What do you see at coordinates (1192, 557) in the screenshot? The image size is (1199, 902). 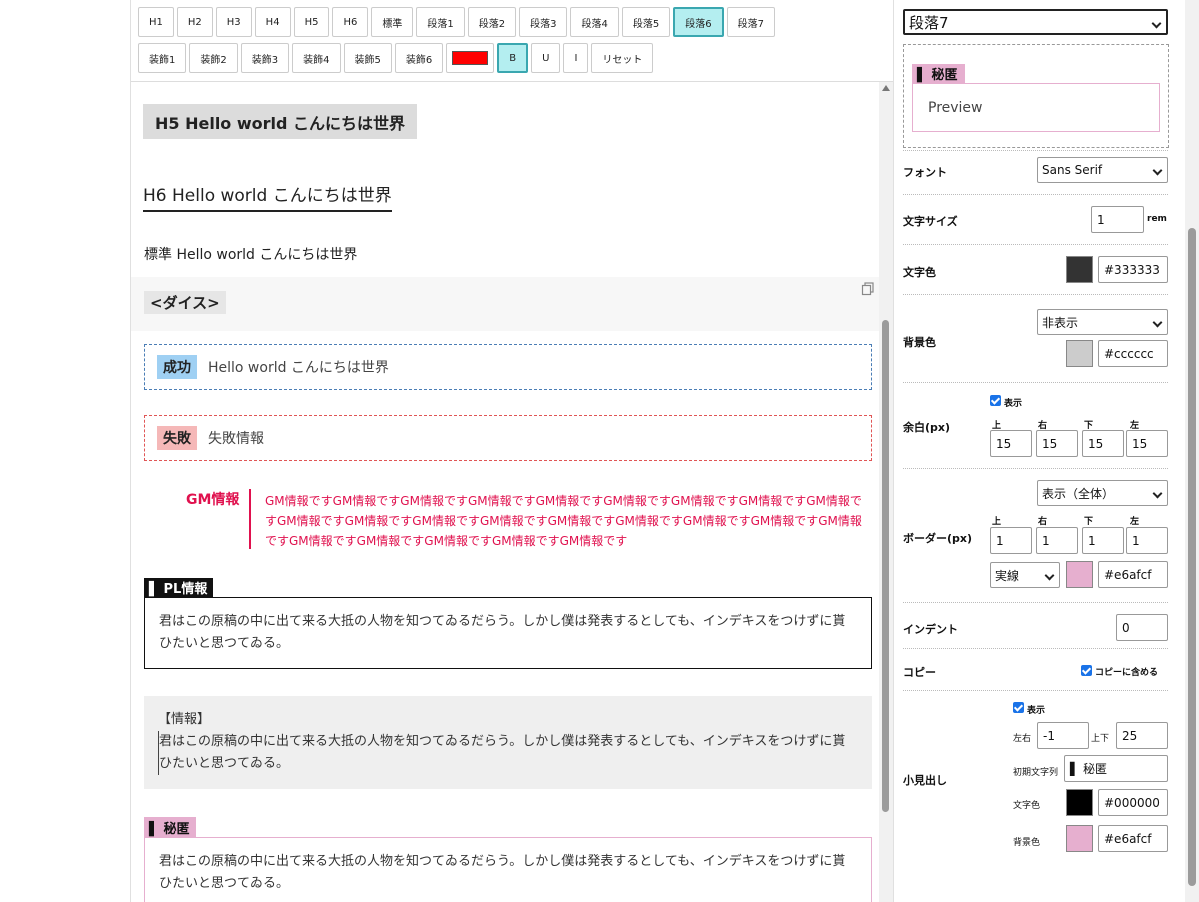 I see `panel-scroll-thumb` at bounding box center [1192, 557].